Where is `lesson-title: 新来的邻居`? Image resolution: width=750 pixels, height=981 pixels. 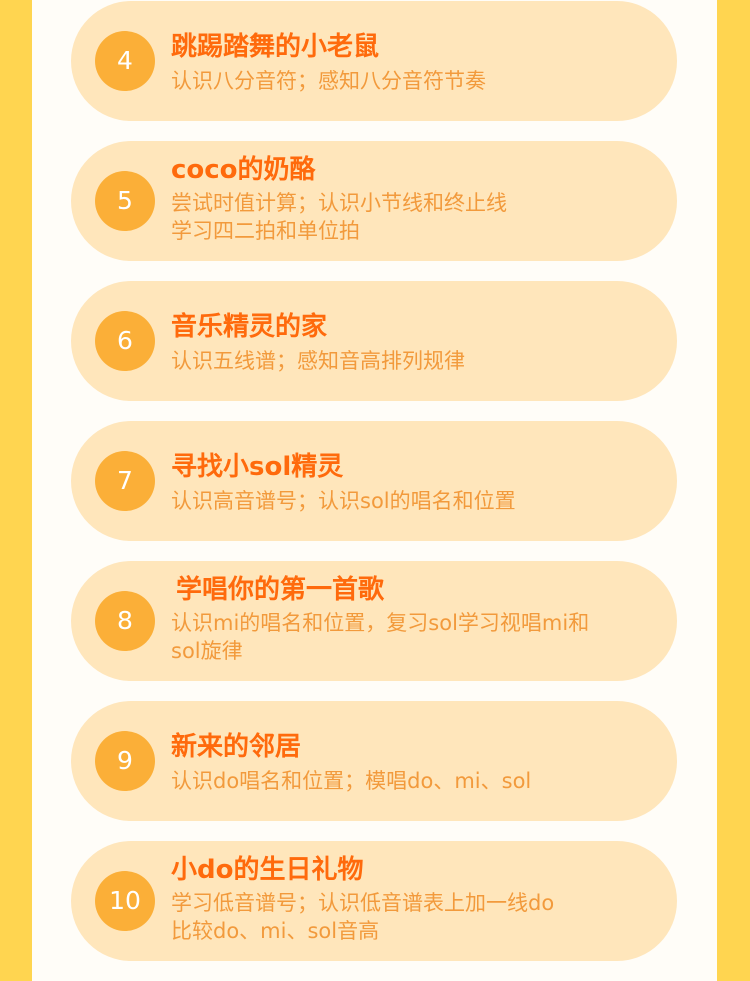
lesson-title: 新来的邻居 is located at coordinates (236, 747).